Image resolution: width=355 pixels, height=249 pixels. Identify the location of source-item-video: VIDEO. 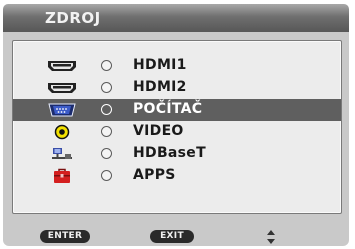
(177, 132).